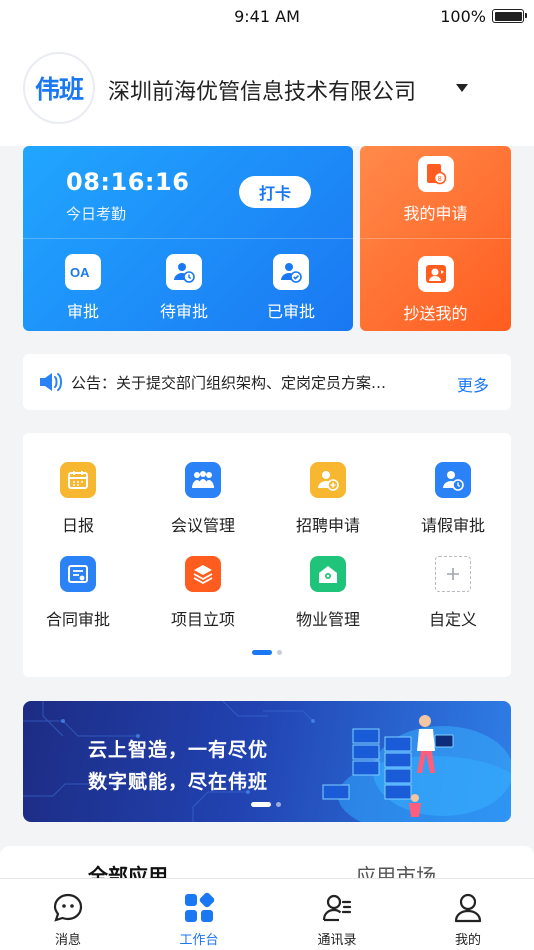  Describe the element at coordinates (278, 804) in the screenshot. I see `banner-dot` at that location.